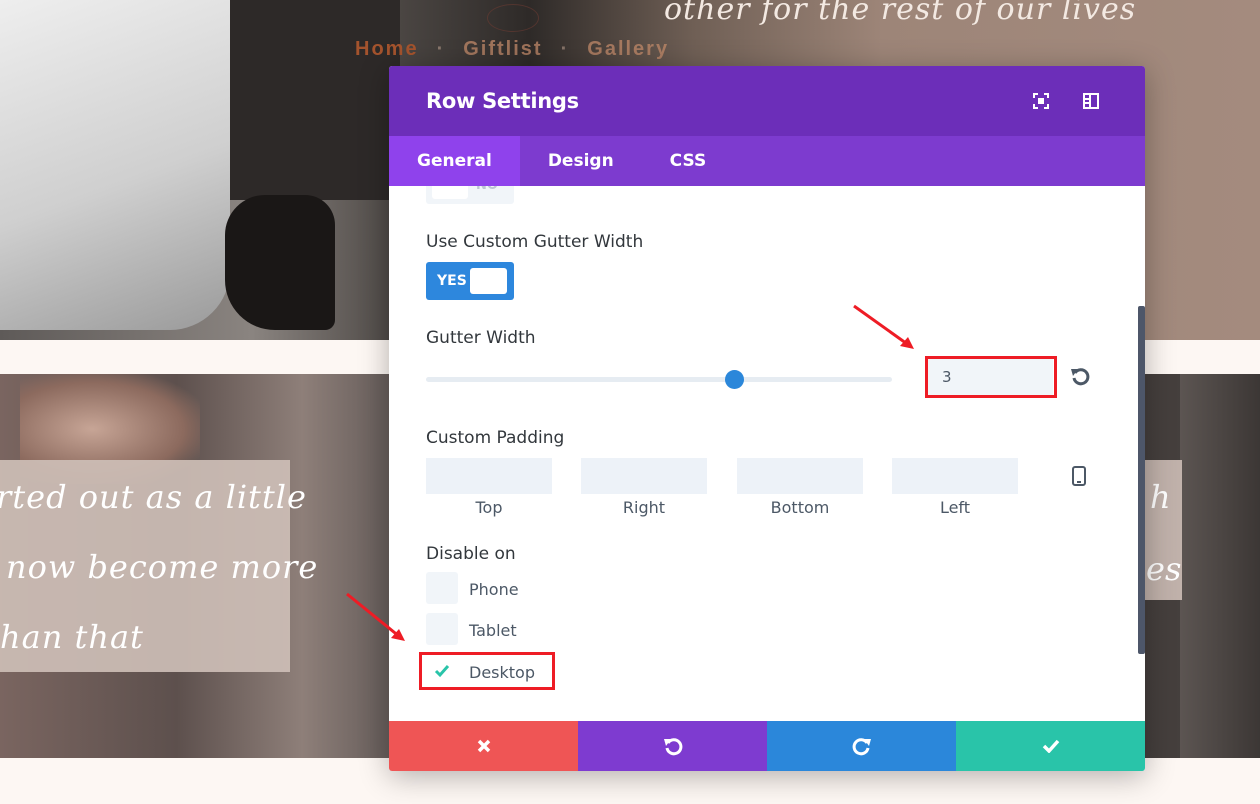 The height and width of the screenshot is (804, 1260). Describe the element at coordinates (1041, 101) in the screenshot. I see `fullscreen-icon` at that location.